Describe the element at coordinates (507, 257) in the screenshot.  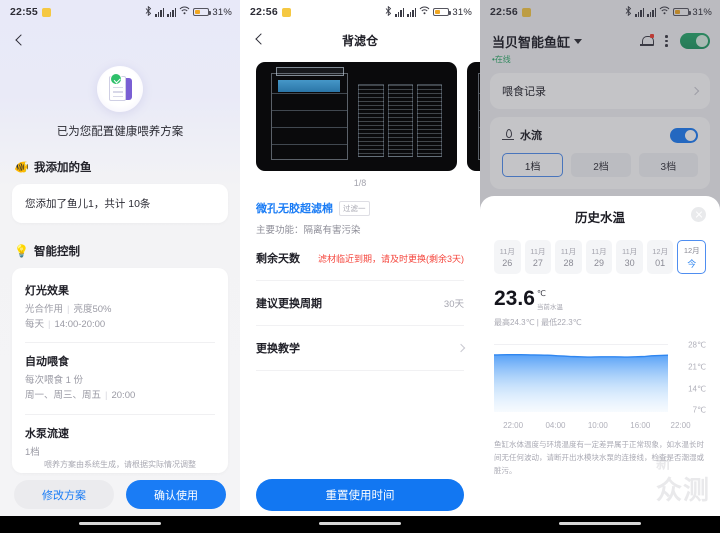
I see `date-chip-0: 11月 26` at that location.